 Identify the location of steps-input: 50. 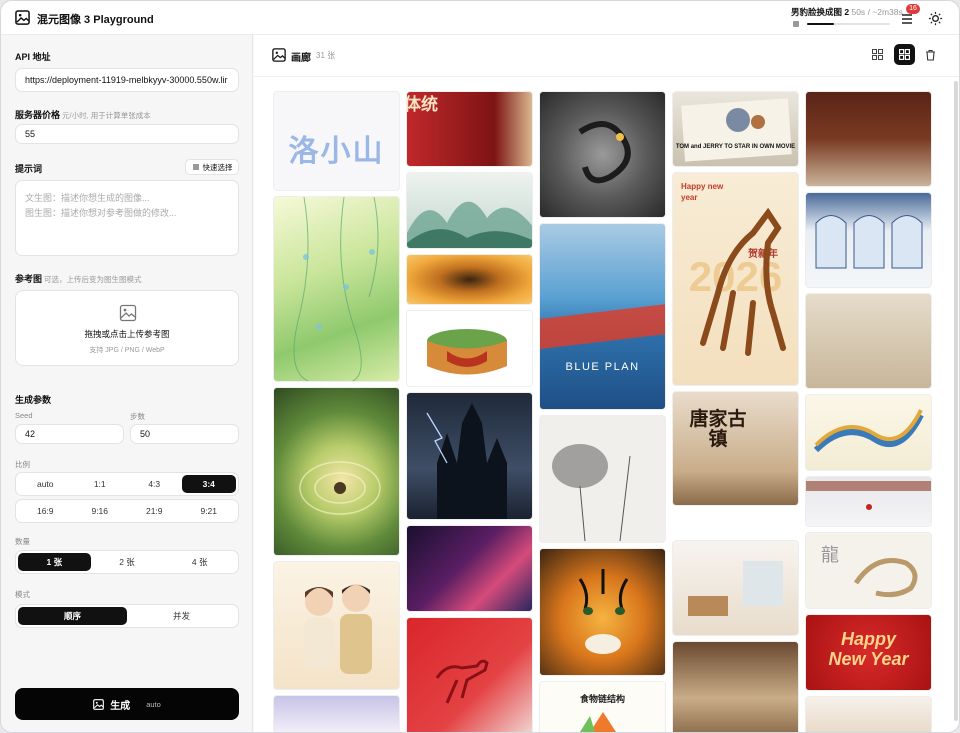
(184, 434).